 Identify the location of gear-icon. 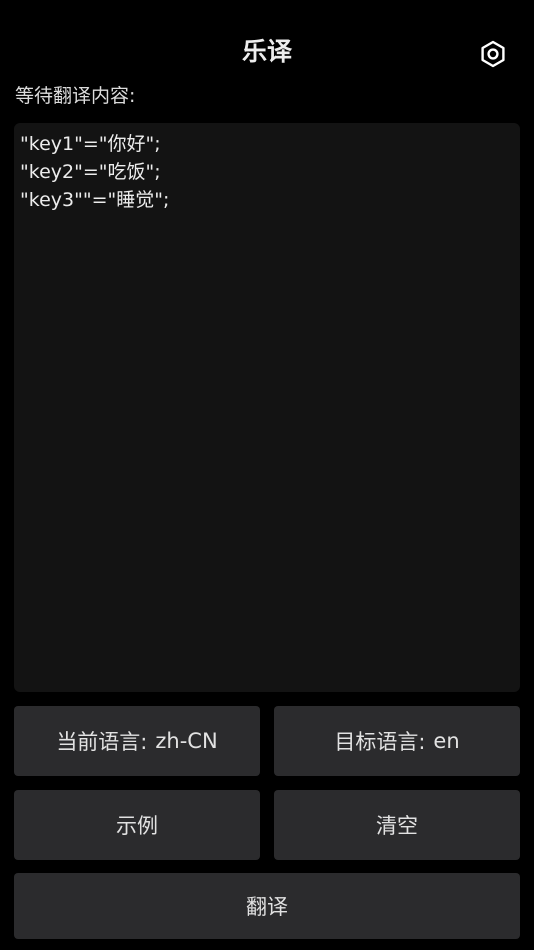
(493, 54).